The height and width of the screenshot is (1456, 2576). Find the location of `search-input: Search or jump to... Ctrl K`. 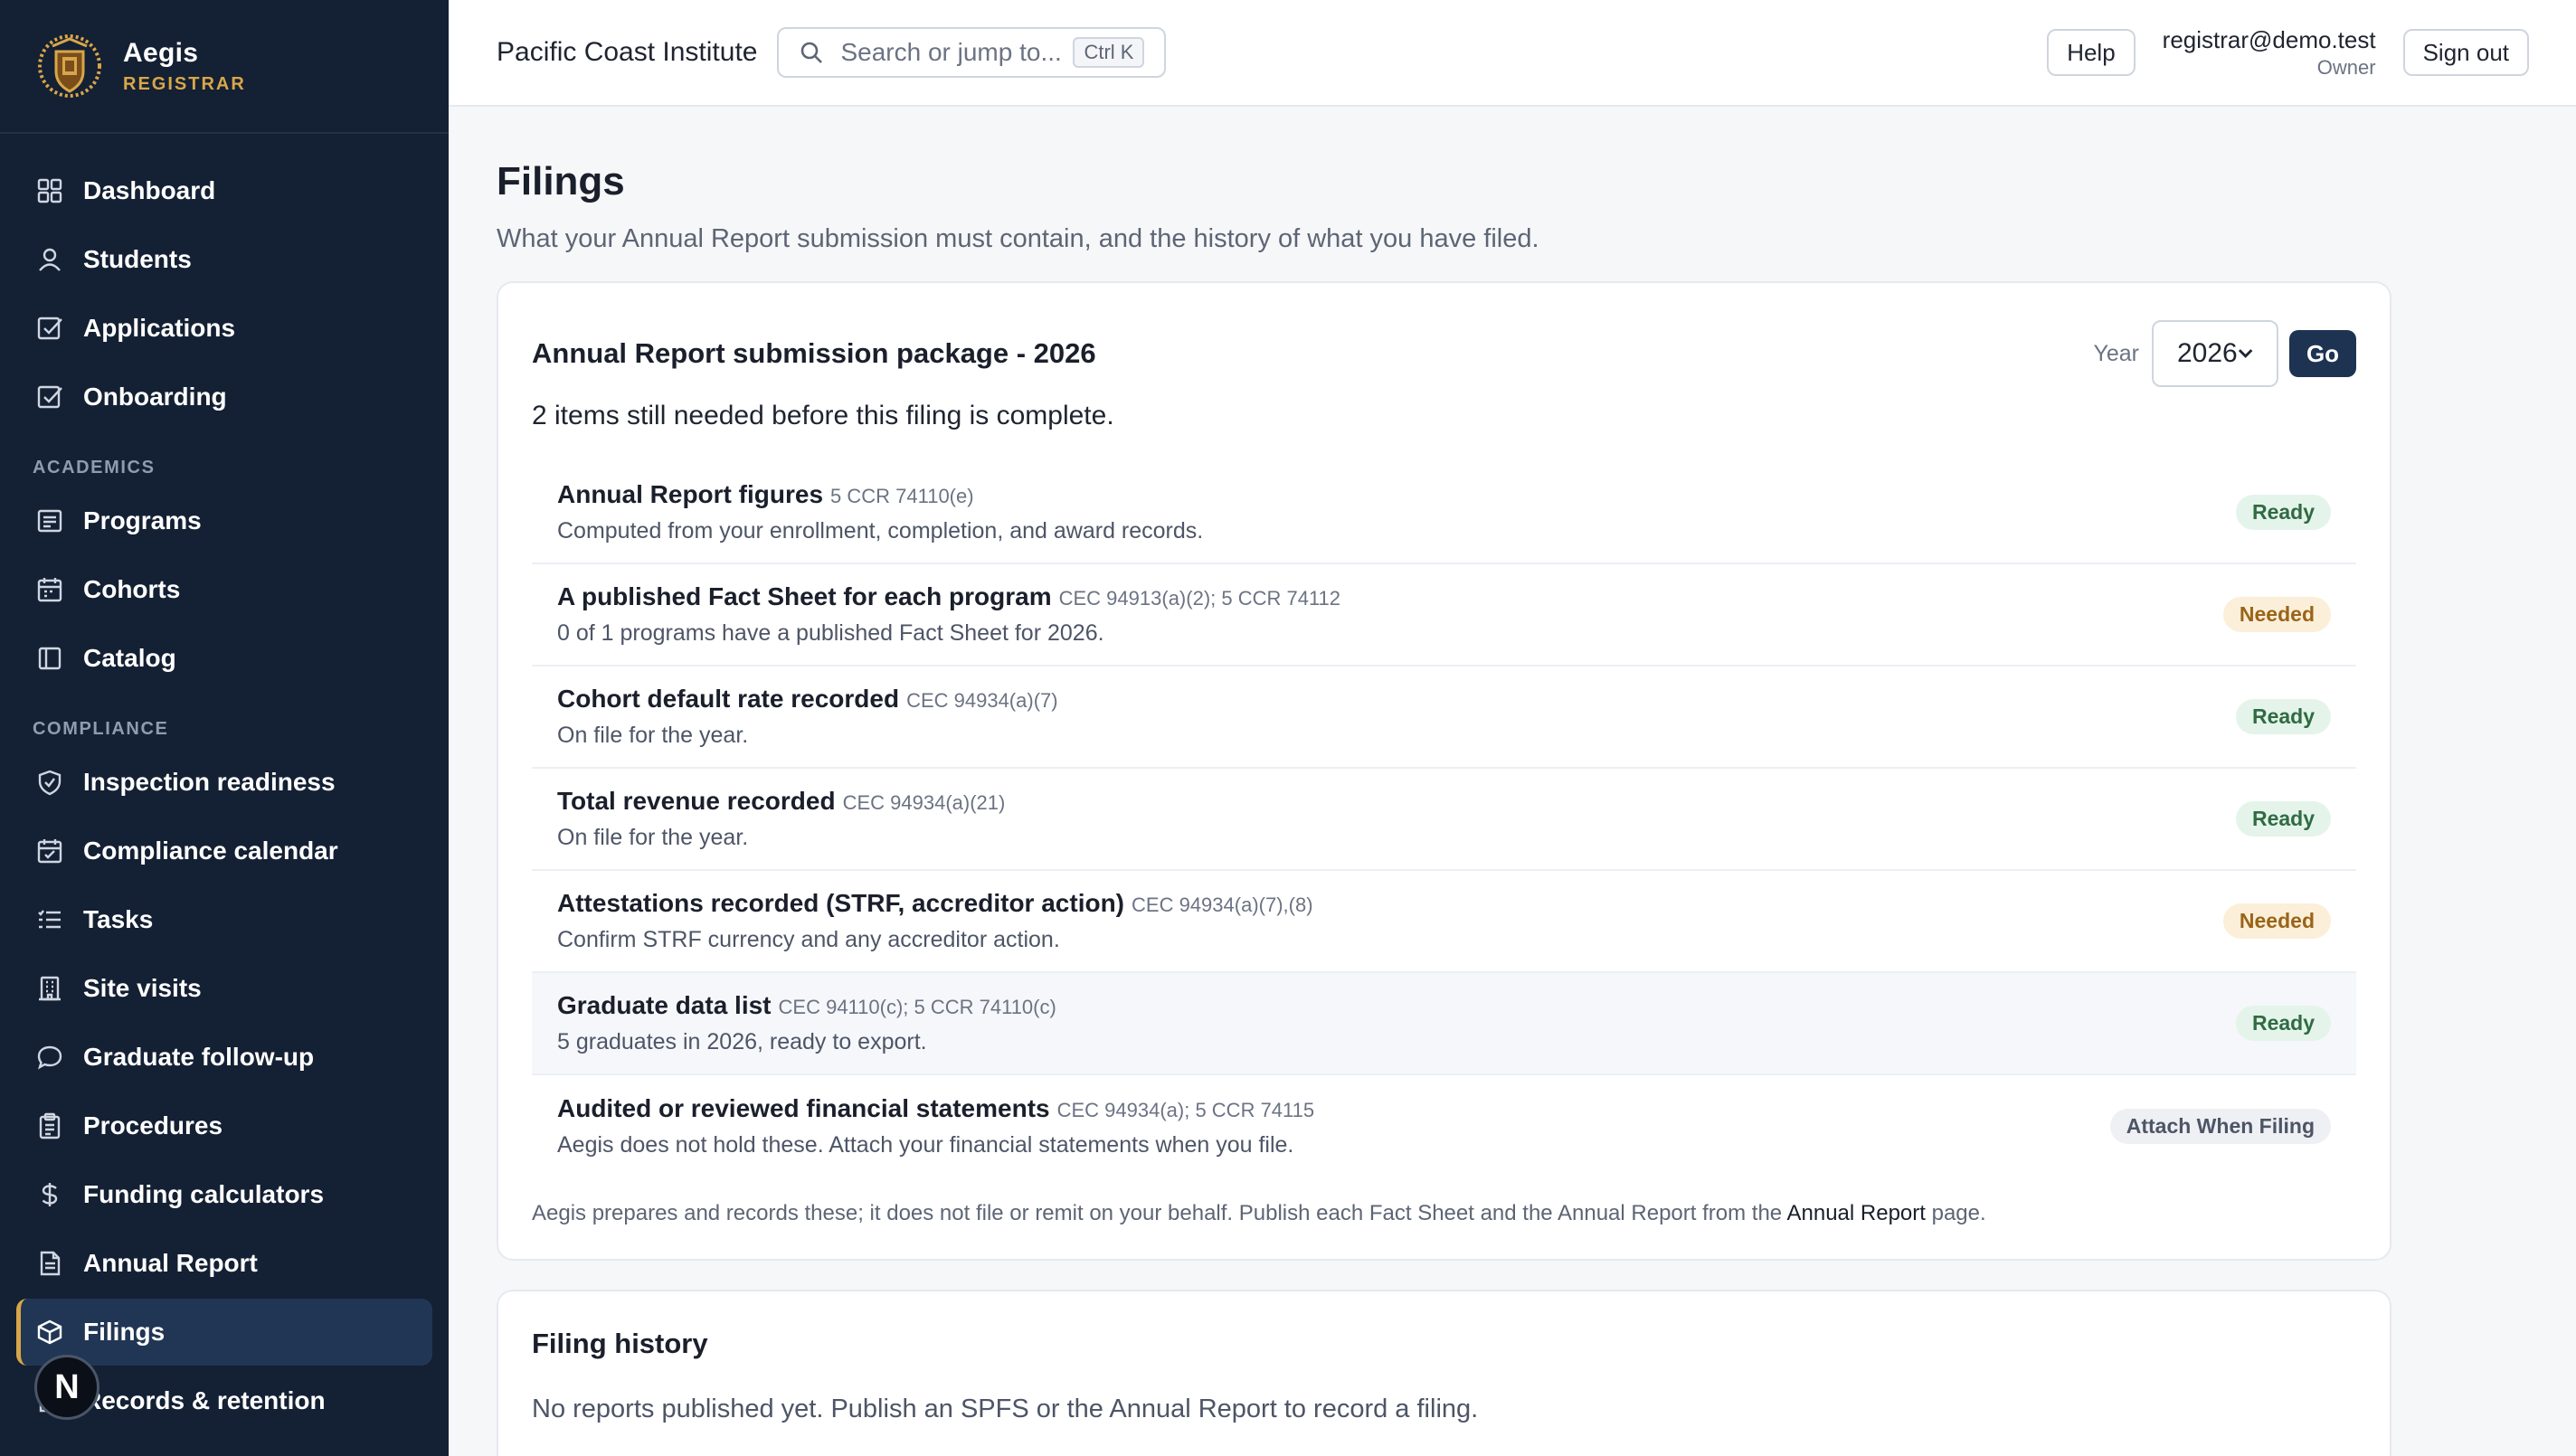

search-input: Search or jump to... Ctrl K is located at coordinates (972, 53).